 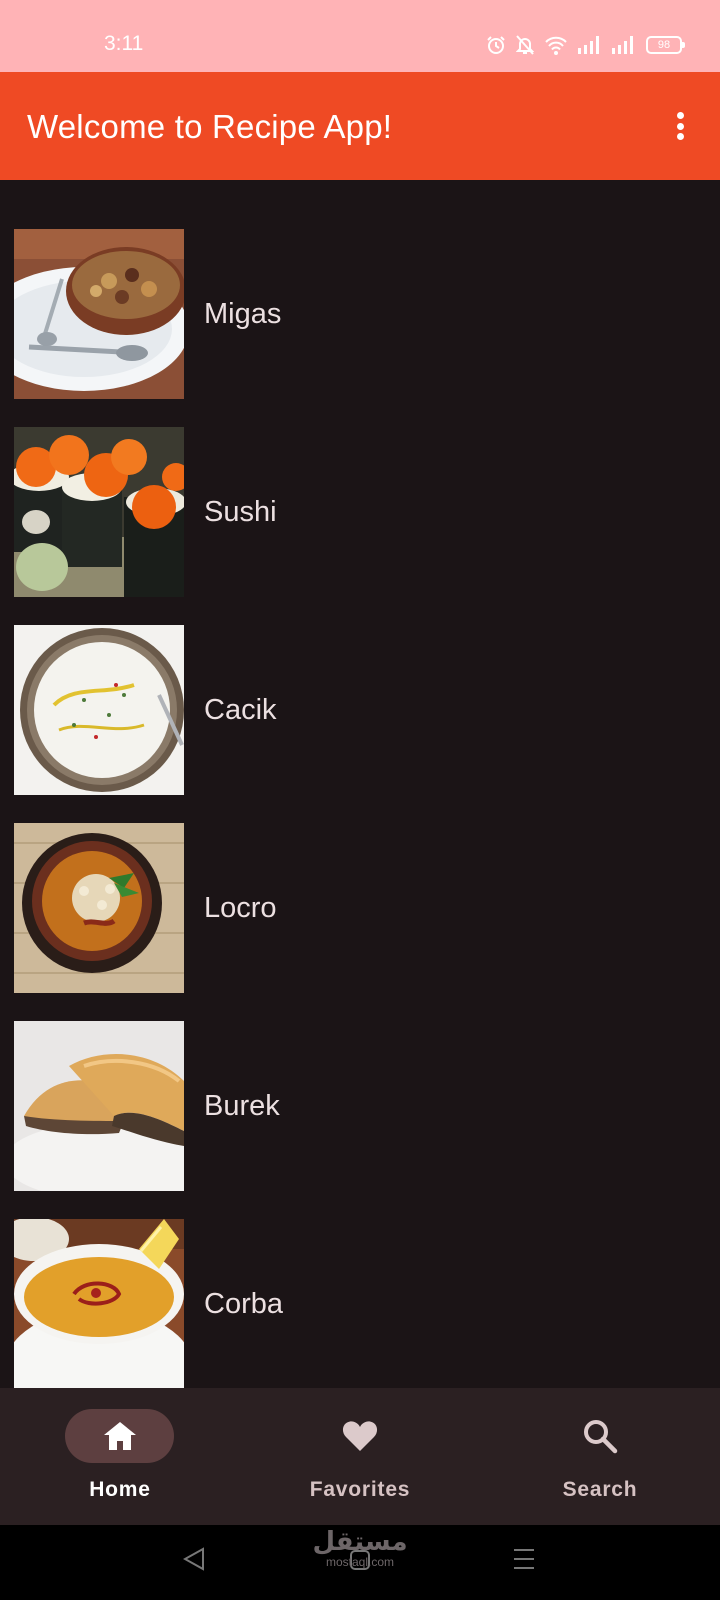 What do you see at coordinates (360, 1541) in the screenshot?
I see `watermark-arabic: مستقل` at bounding box center [360, 1541].